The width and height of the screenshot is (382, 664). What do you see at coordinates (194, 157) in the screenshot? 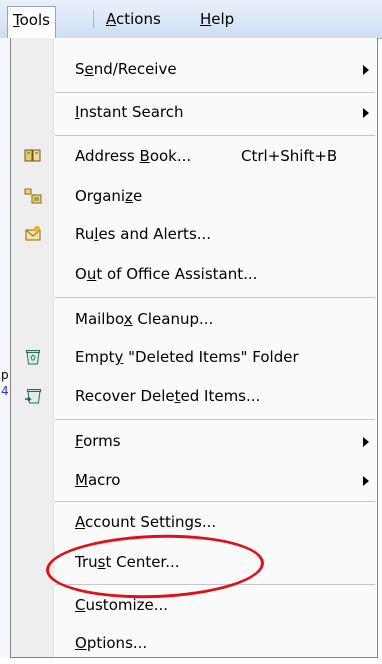
I see `menu-item-address-book: Address Book... Ctrl+Shift+B` at bounding box center [194, 157].